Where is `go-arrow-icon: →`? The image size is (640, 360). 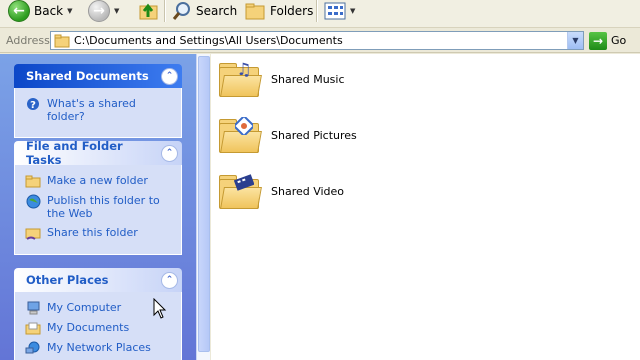 go-arrow-icon: → is located at coordinates (598, 40).